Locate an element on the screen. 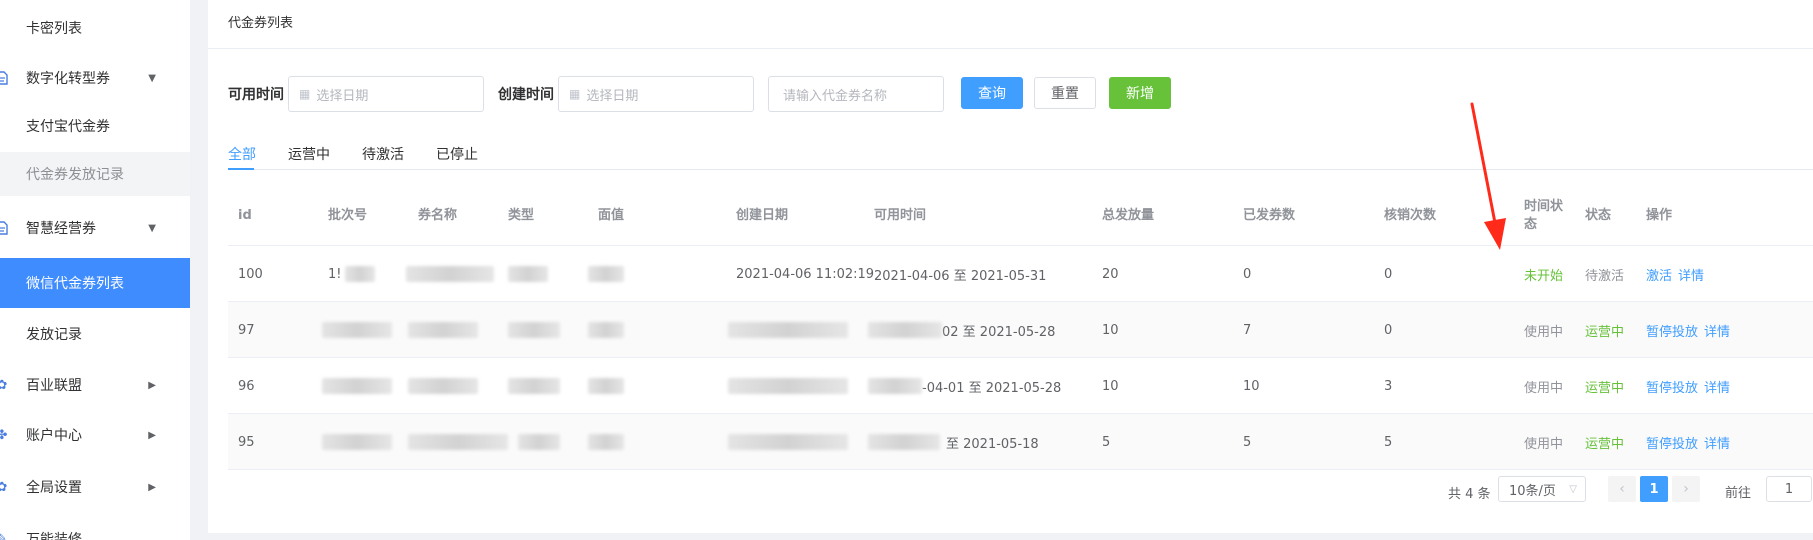 This screenshot has width=1813, height=540. sidebar-item-account: ✤ 账户中心 ▶ is located at coordinates (95, 435).